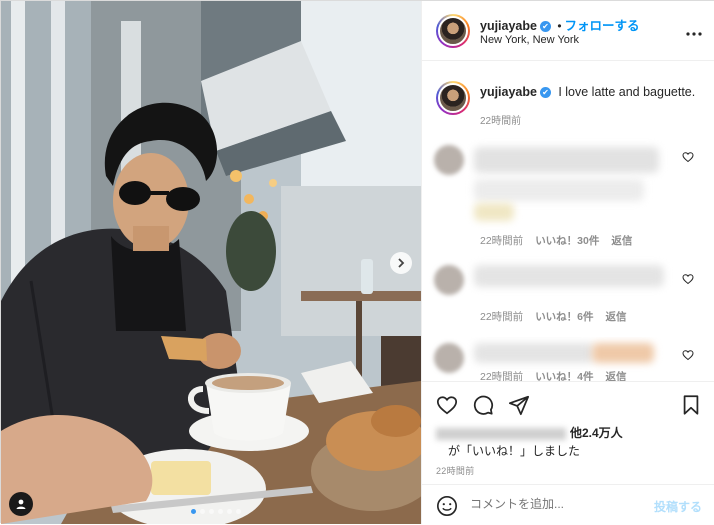 Image resolution: width=714 pixels, height=525 pixels. I want to click on comment-item: 22時間前 いいね！30件 返信, so click(568, 196).